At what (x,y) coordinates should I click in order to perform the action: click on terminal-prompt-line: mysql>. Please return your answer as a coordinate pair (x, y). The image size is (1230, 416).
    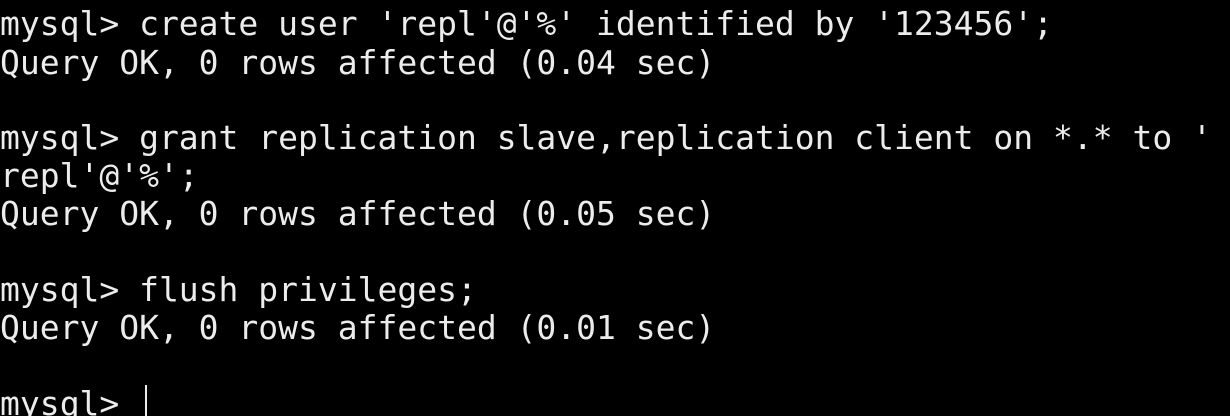
    Looking at the image, I should click on (74, 400).